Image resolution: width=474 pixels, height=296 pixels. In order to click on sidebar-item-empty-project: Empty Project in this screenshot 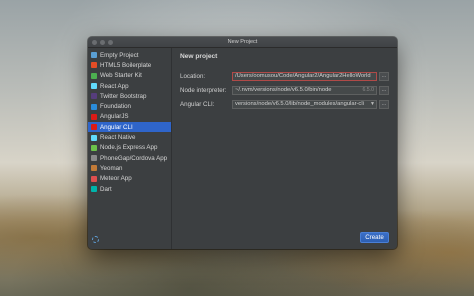, I will do `click(129, 55)`.